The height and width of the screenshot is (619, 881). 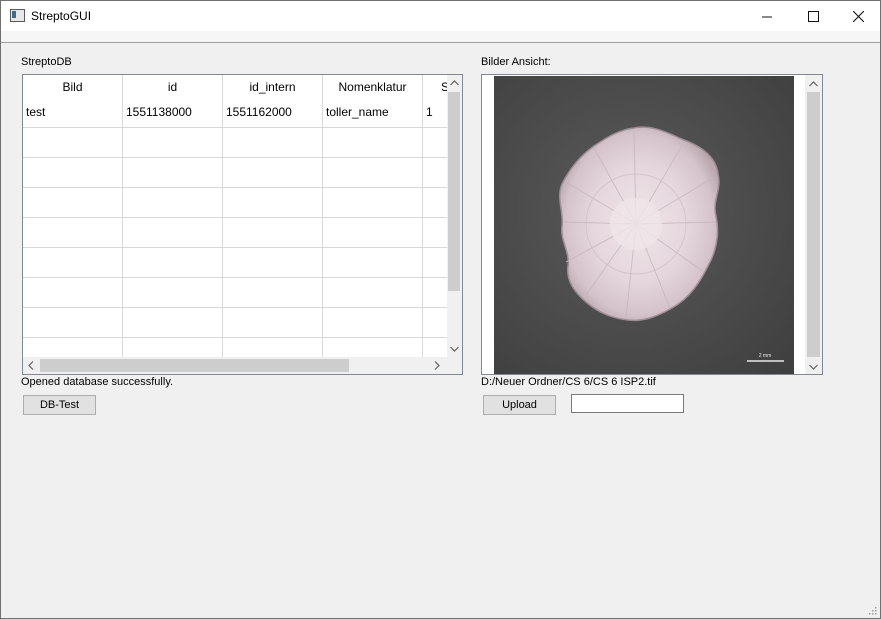 I want to click on cell-nomenklatur: toller_name, so click(x=373, y=112).